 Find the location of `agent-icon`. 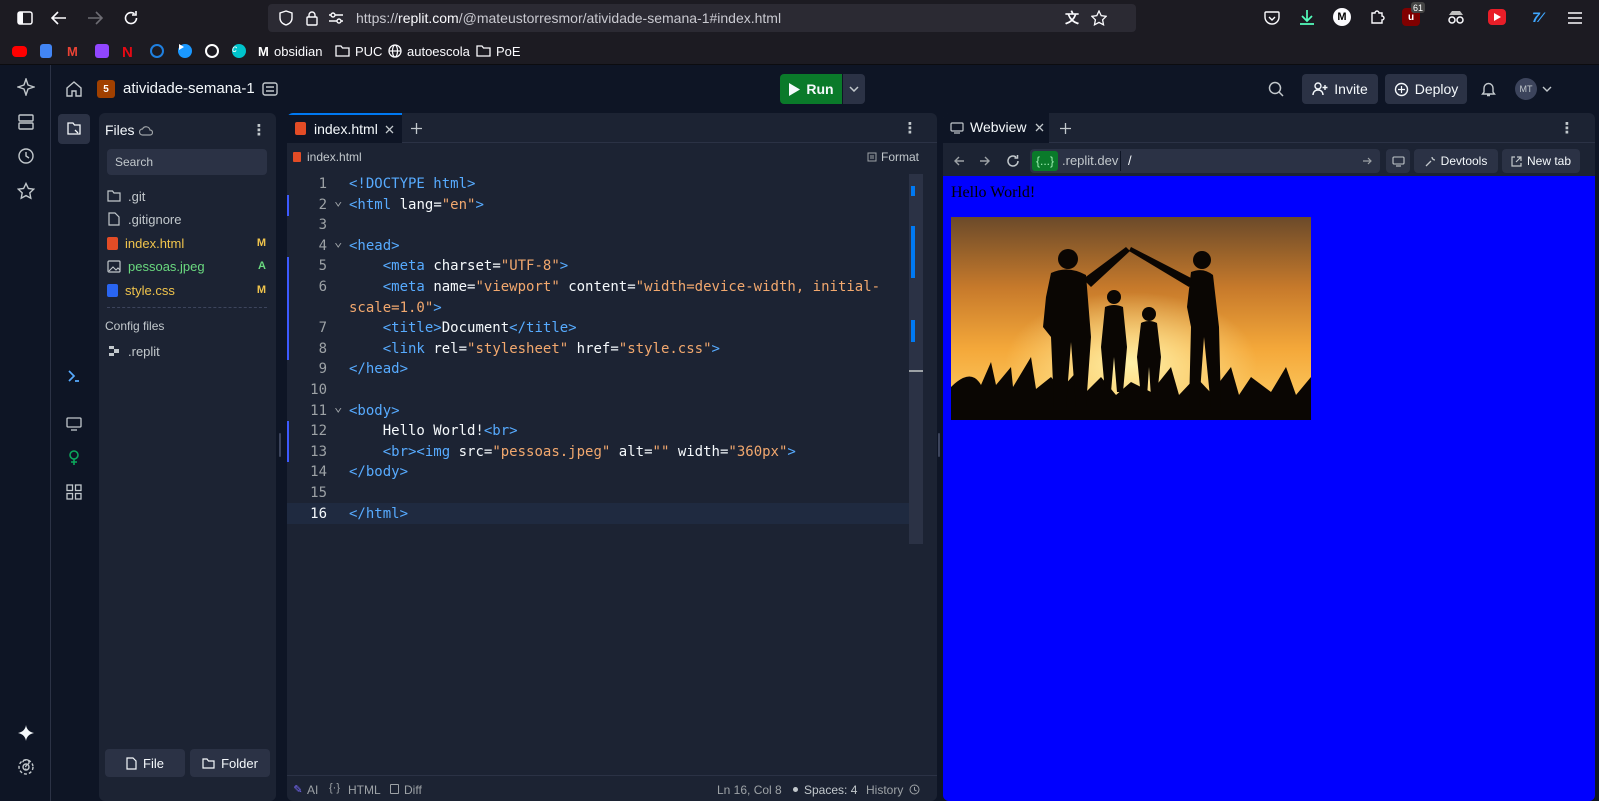

agent-icon is located at coordinates (26, 87).